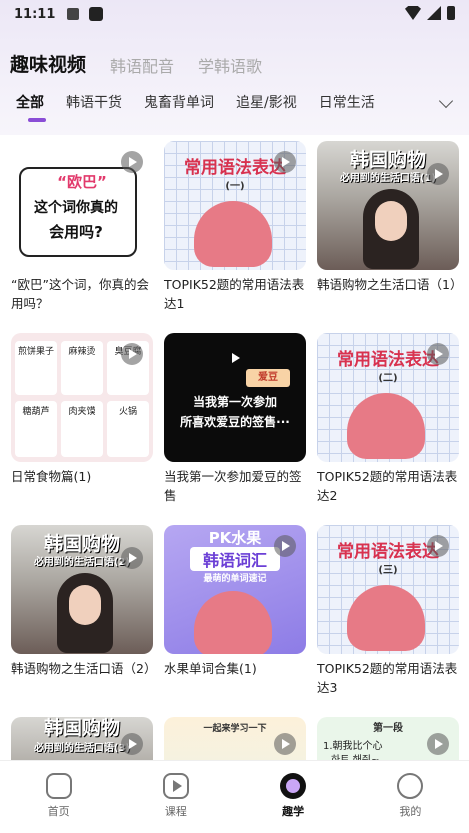  Describe the element at coordinates (293, 786) in the screenshot. I see `fun-learn-icon` at that location.